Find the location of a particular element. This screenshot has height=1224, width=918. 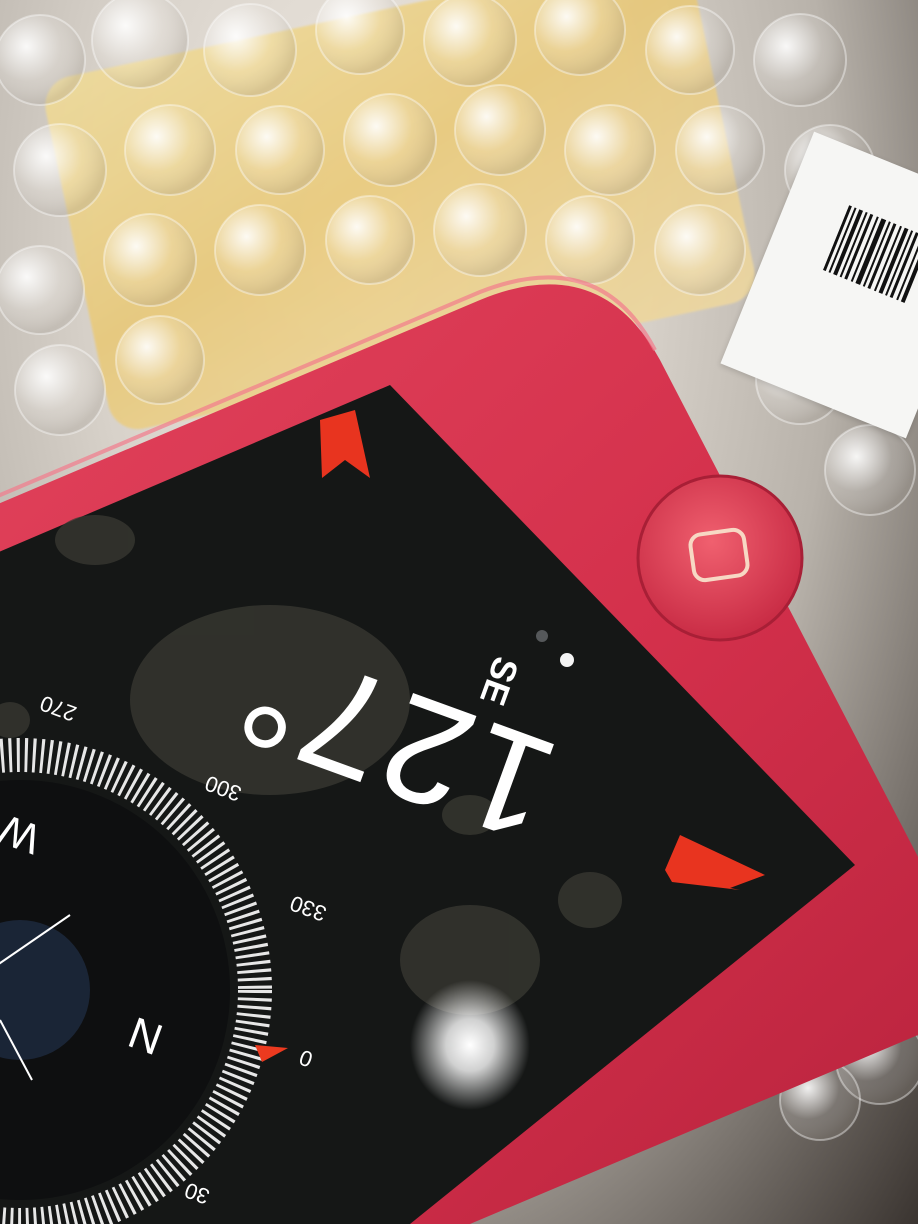

light-glare is located at coordinates (470, 1045).